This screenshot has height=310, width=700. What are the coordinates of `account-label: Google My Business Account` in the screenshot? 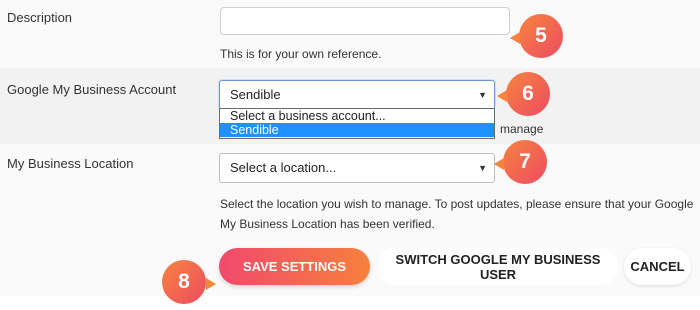 It's located at (92, 89).